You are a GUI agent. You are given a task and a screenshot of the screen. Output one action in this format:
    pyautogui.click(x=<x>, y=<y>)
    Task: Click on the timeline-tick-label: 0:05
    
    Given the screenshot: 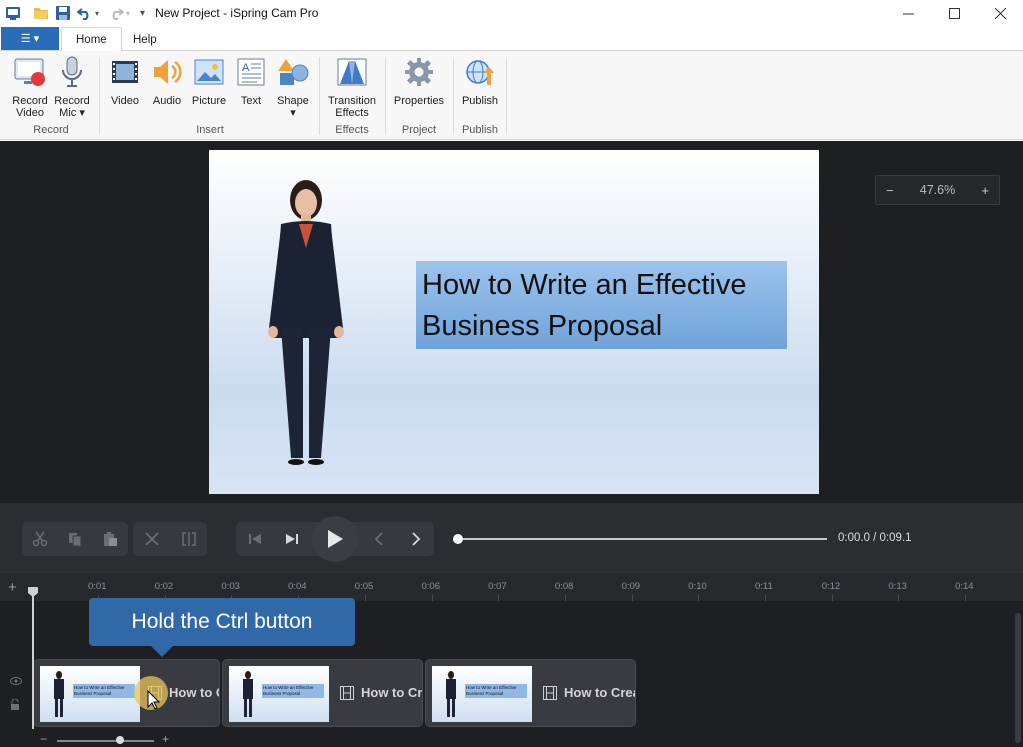 What is the action you would take?
    pyautogui.click(x=364, y=586)
    